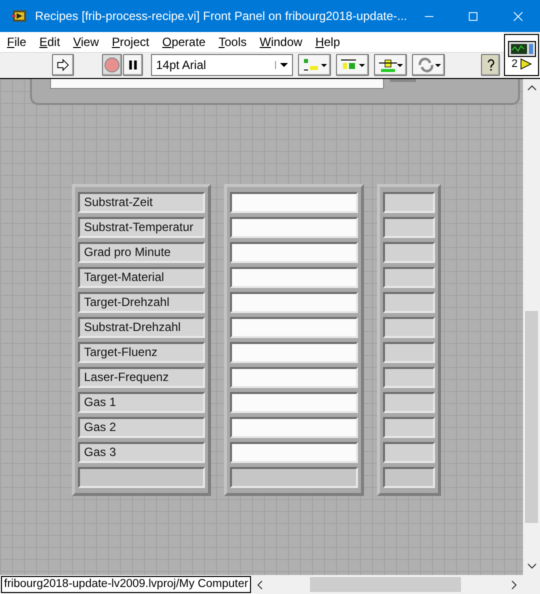  Describe the element at coordinates (233, 41) in the screenshot. I see `menu-item: Tools` at that location.